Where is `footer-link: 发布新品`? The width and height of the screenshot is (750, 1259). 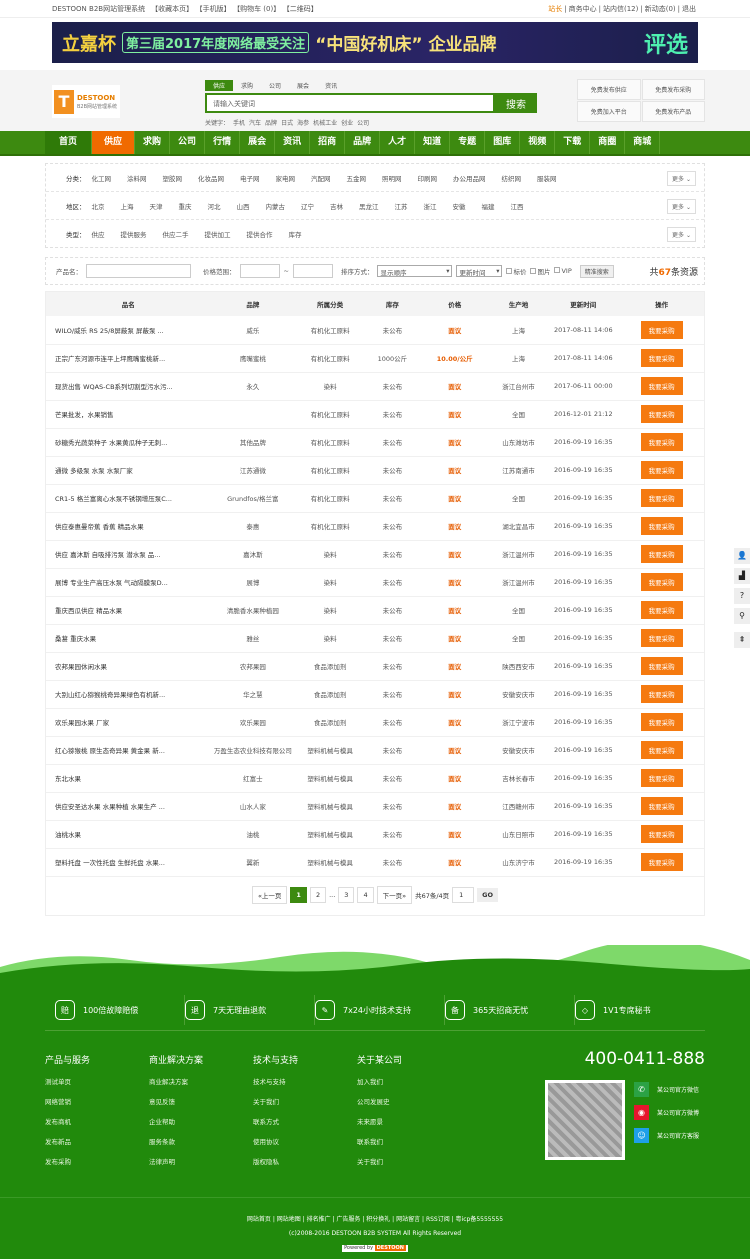
footer-link: 发布新品 is located at coordinates (97, 1141).